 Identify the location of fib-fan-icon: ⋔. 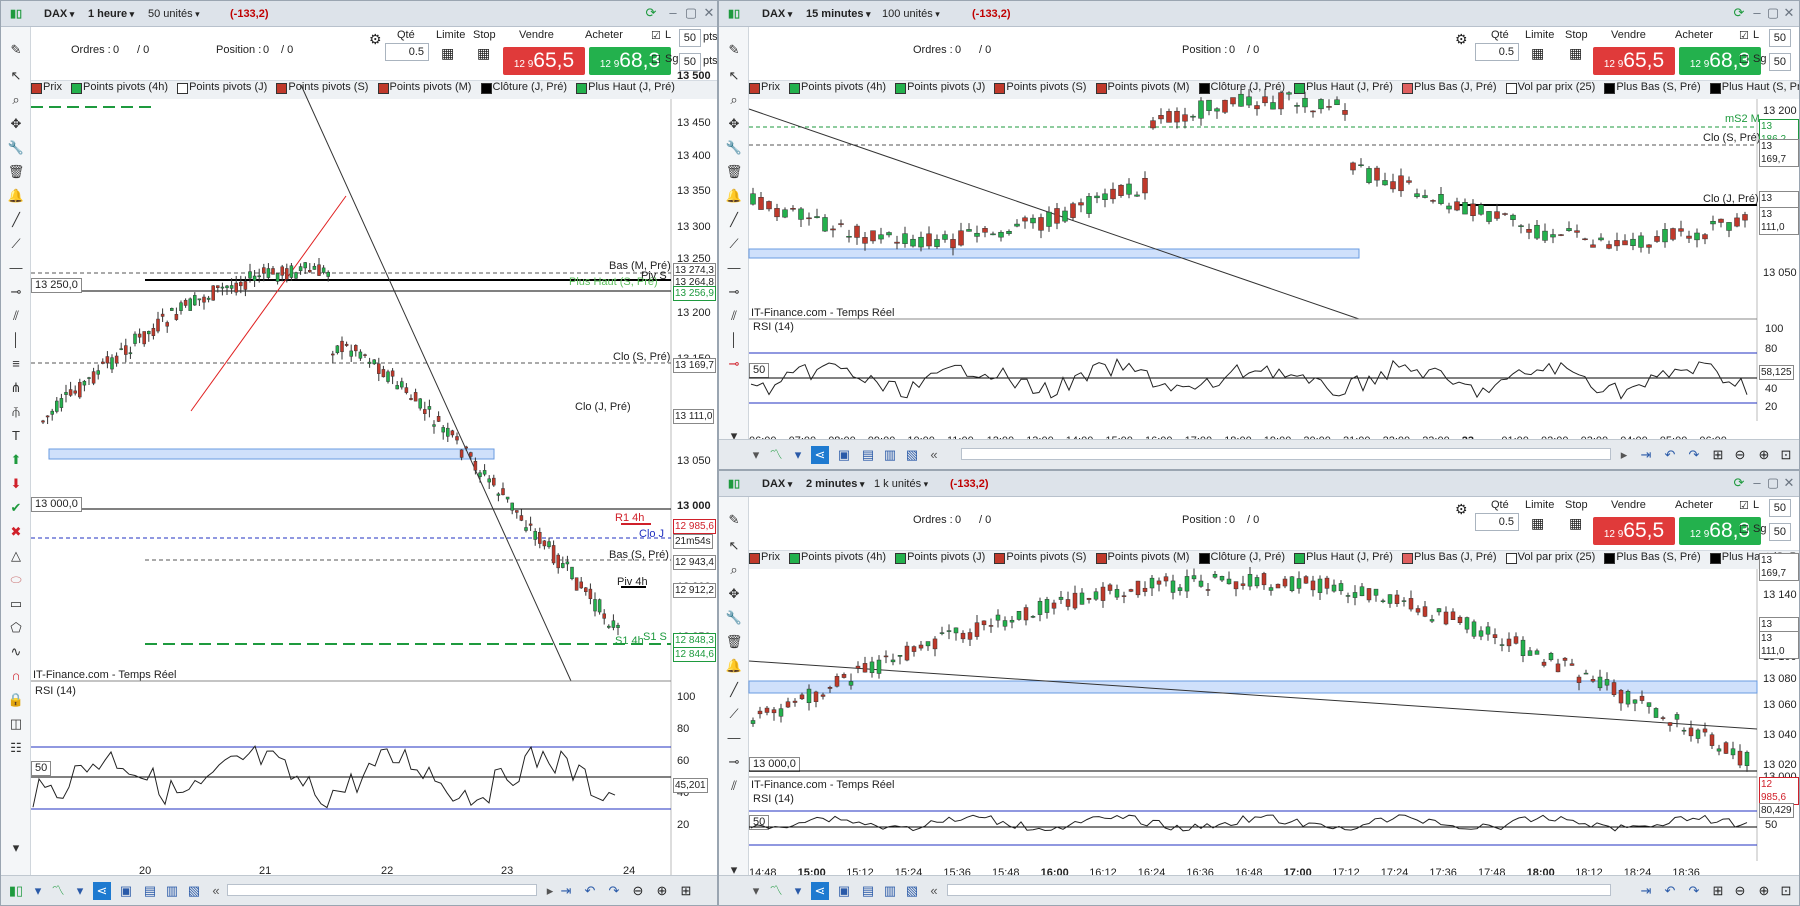
(16, 388).